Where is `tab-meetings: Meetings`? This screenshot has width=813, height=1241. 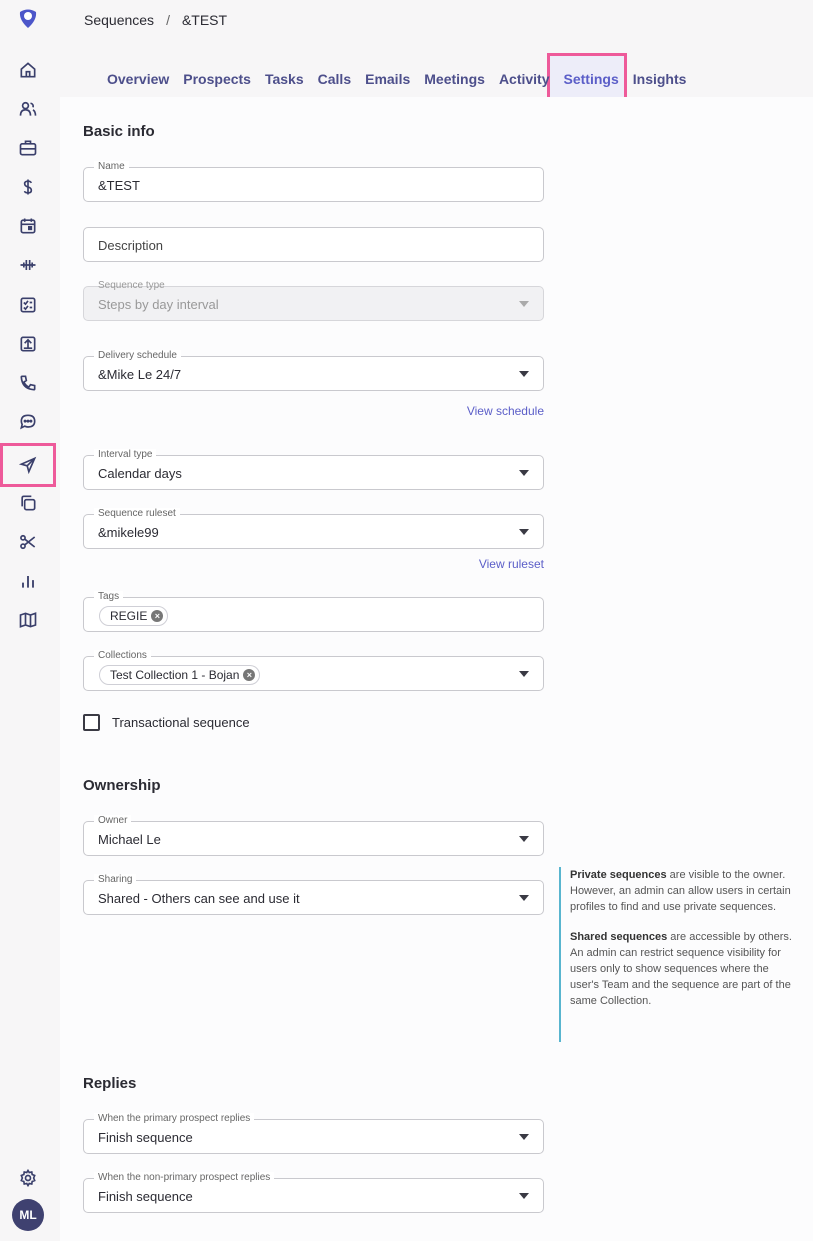 tab-meetings: Meetings is located at coordinates (454, 79).